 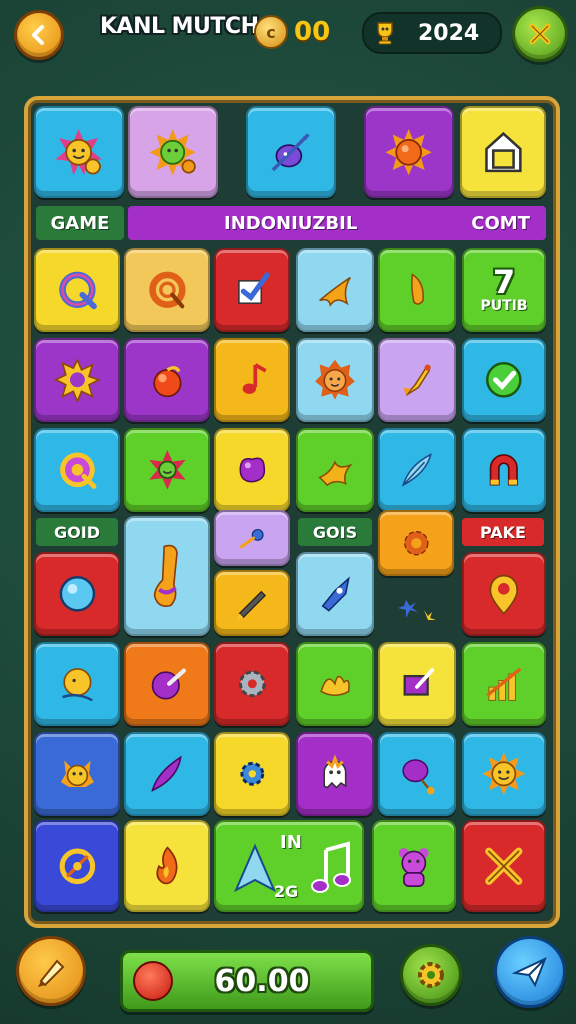 I want to click on score-value: 2024, so click(x=449, y=33).